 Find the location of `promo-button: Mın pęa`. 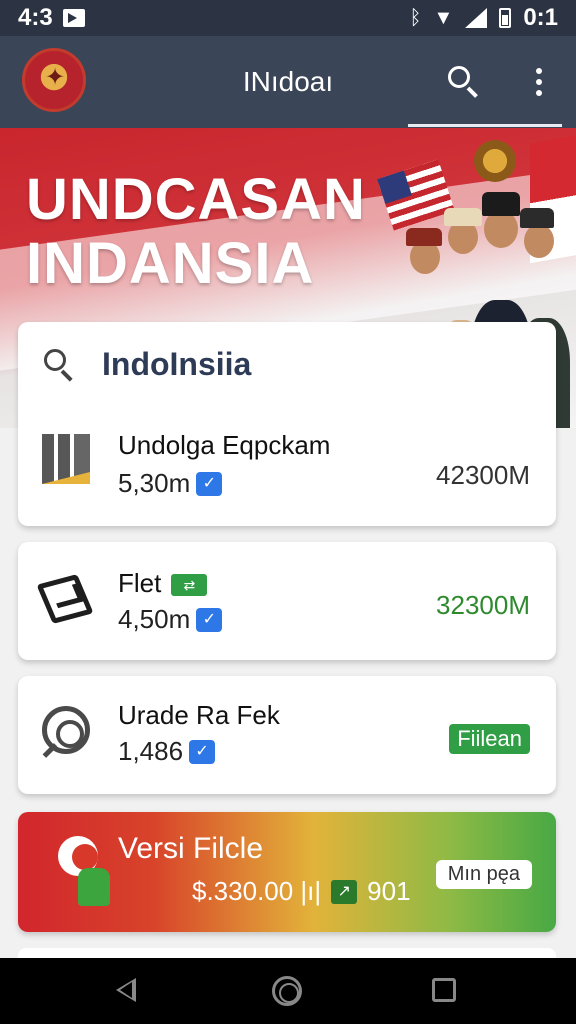

promo-button: Mın pęa is located at coordinates (483, 874).